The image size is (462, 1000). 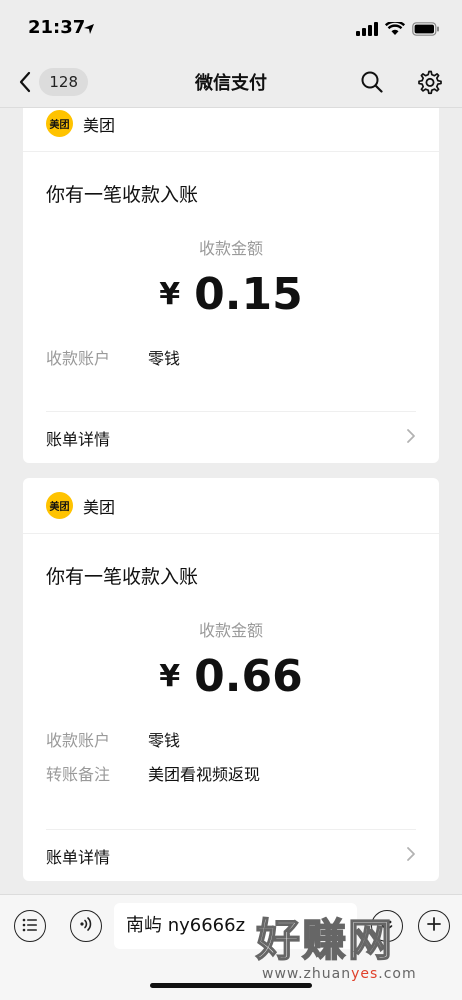 What do you see at coordinates (395, 30) in the screenshot?
I see `wifi-icon` at bounding box center [395, 30].